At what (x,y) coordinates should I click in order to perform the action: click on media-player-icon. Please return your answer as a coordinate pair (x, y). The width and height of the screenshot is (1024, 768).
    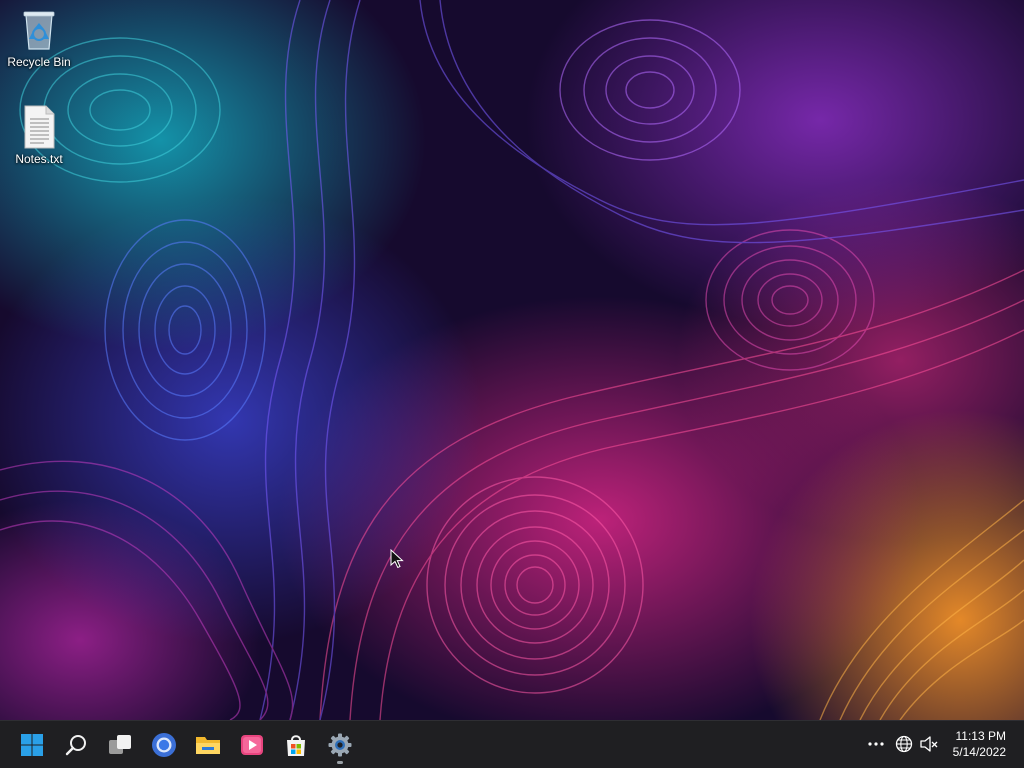
    Looking at the image, I should click on (252, 745).